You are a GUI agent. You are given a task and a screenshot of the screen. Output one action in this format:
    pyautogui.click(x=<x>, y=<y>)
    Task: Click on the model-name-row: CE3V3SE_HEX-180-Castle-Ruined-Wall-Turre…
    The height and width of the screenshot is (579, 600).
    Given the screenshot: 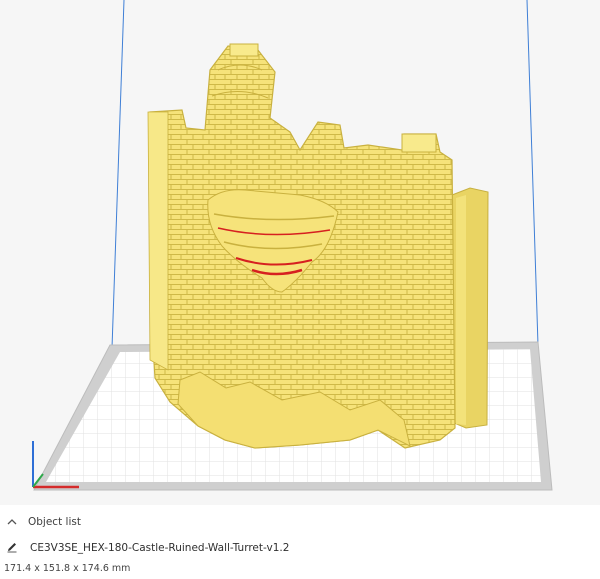 What is the action you would take?
    pyautogui.click(x=146, y=548)
    